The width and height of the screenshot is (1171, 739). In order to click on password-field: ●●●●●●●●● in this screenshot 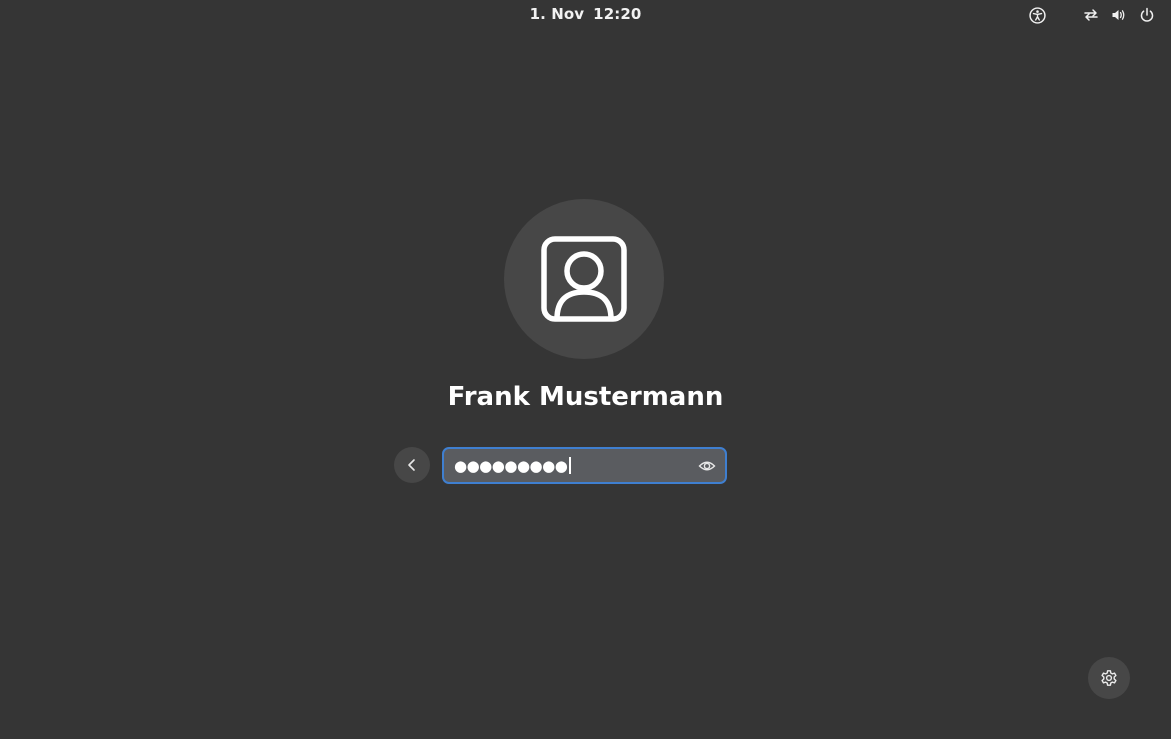, I will do `click(584, 465)`.